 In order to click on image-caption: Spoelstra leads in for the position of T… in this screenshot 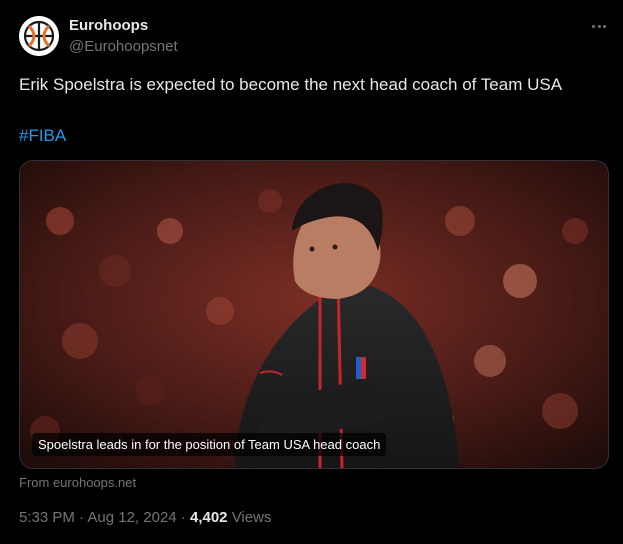, I will do `click(209, 444)`.